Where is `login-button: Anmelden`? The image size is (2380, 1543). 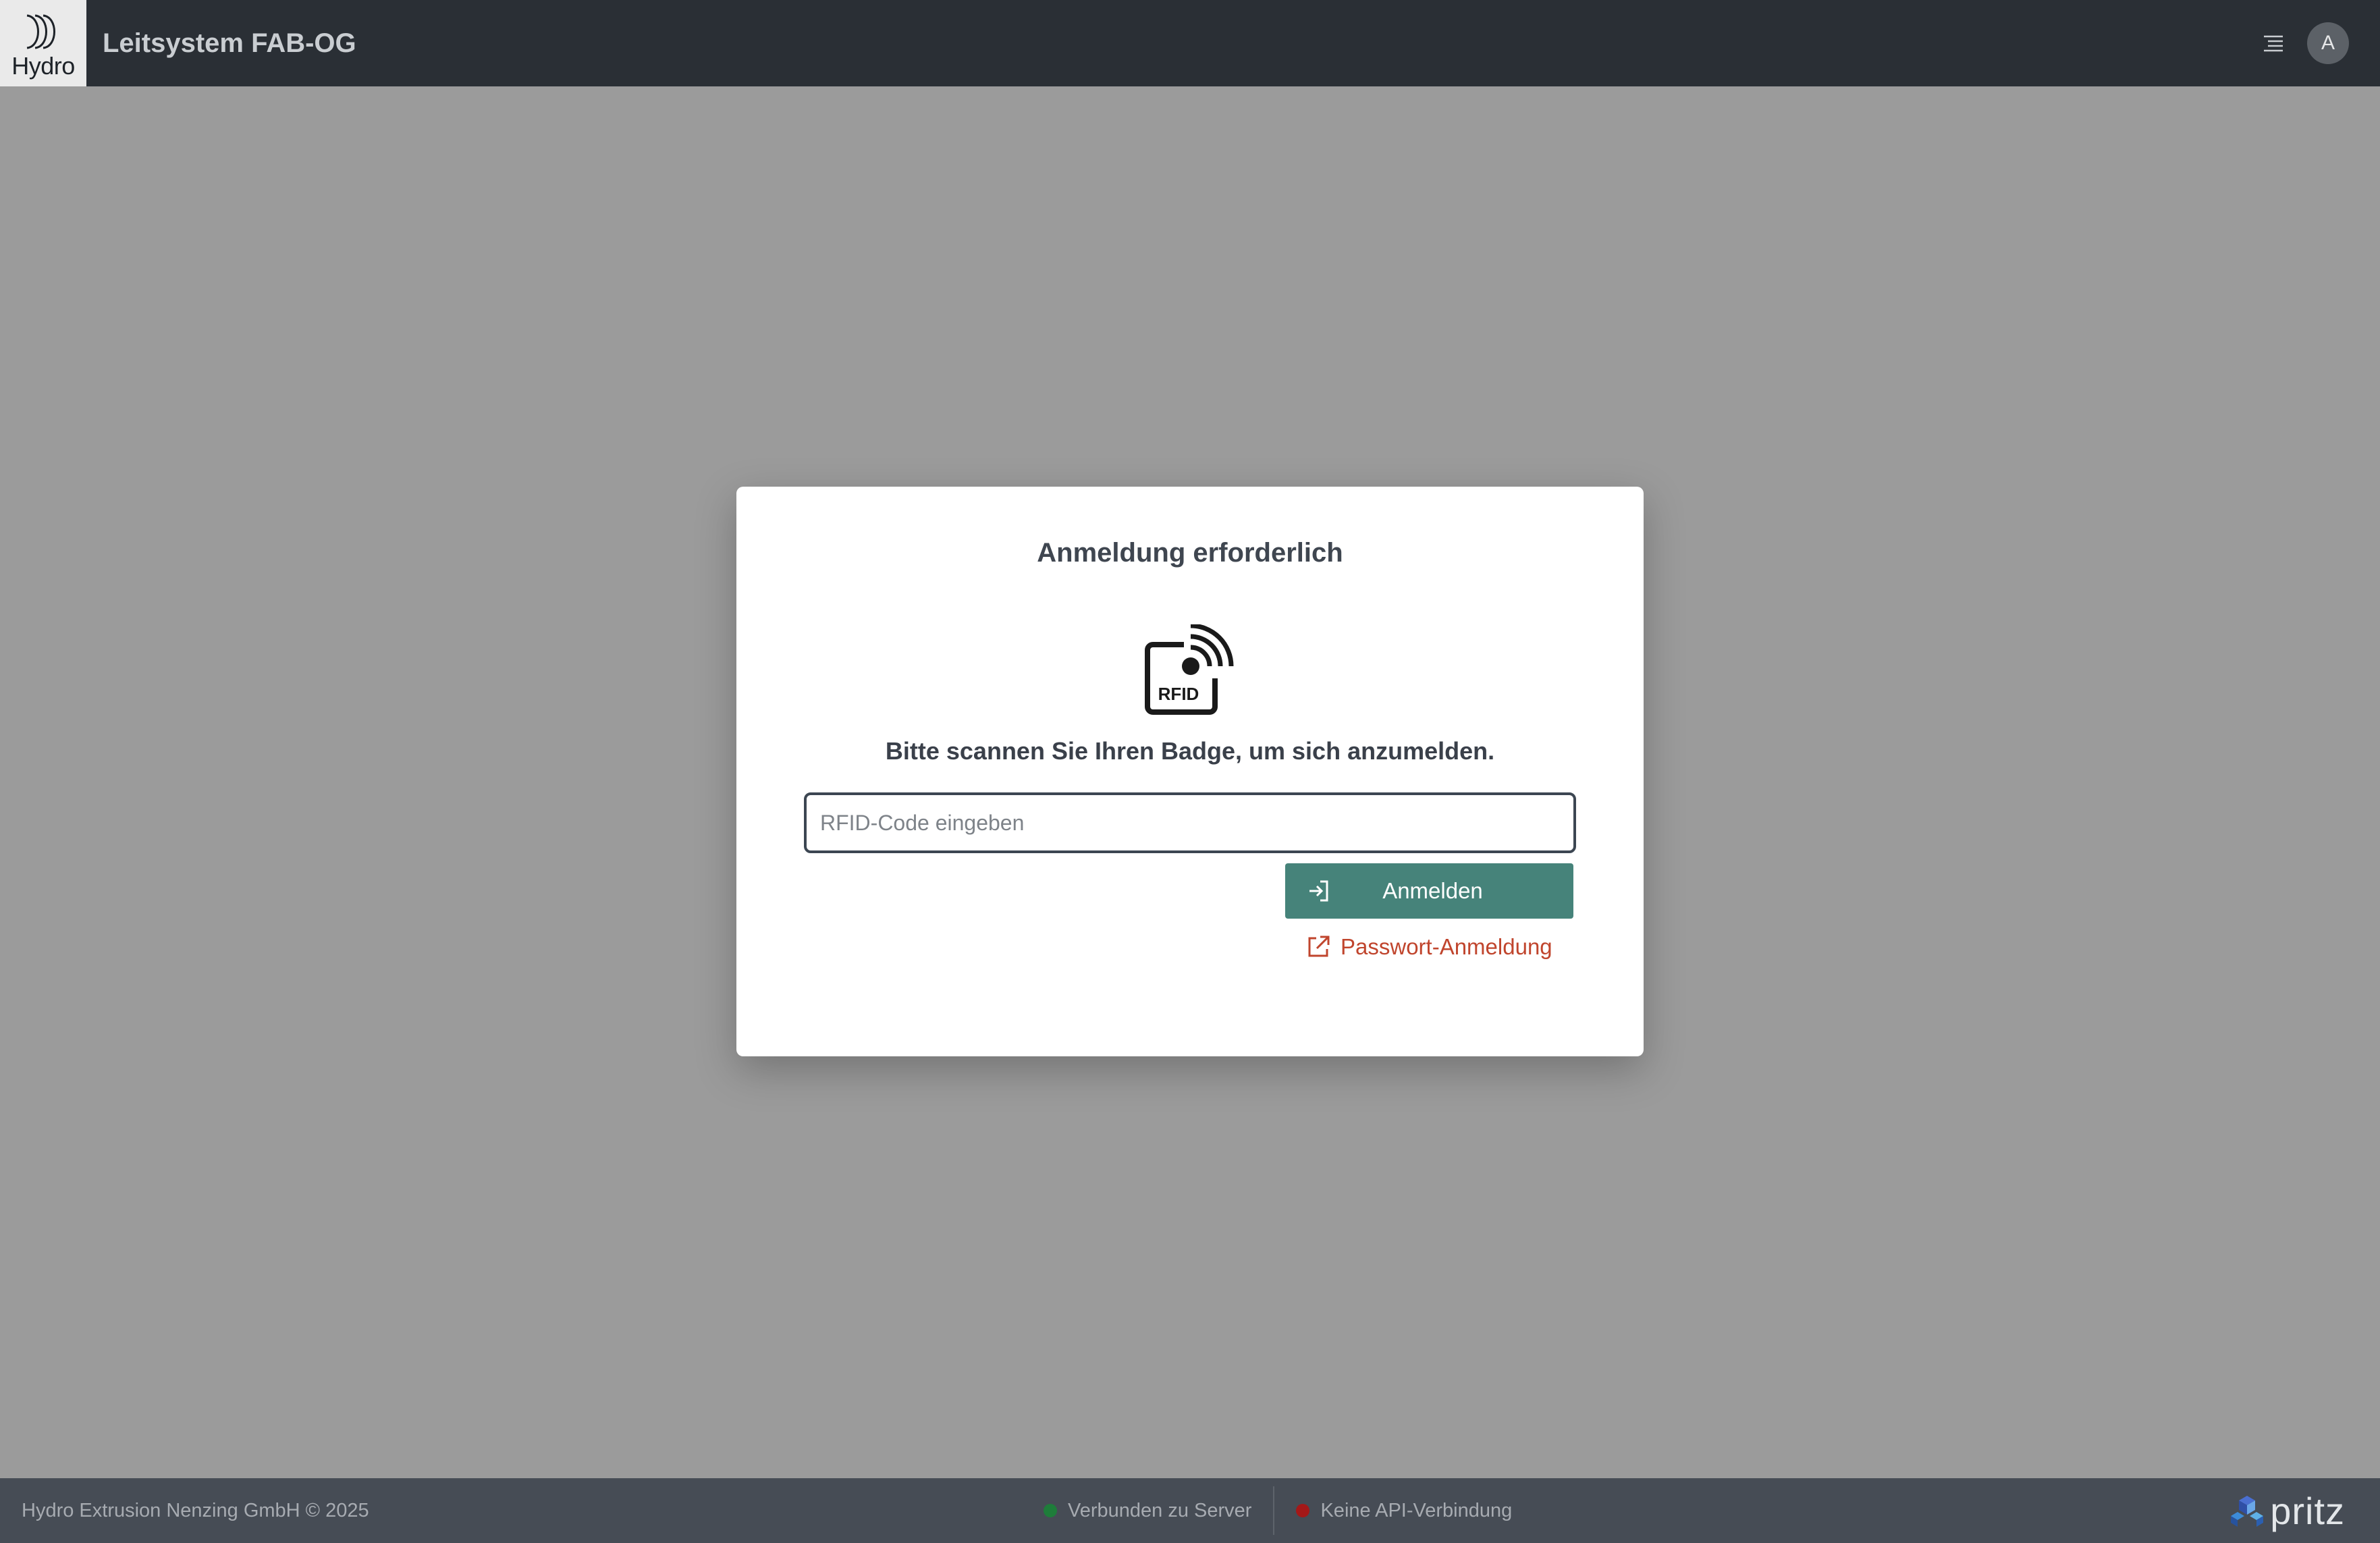 login-button: Anmelden is located at coordinates (1429, 891).